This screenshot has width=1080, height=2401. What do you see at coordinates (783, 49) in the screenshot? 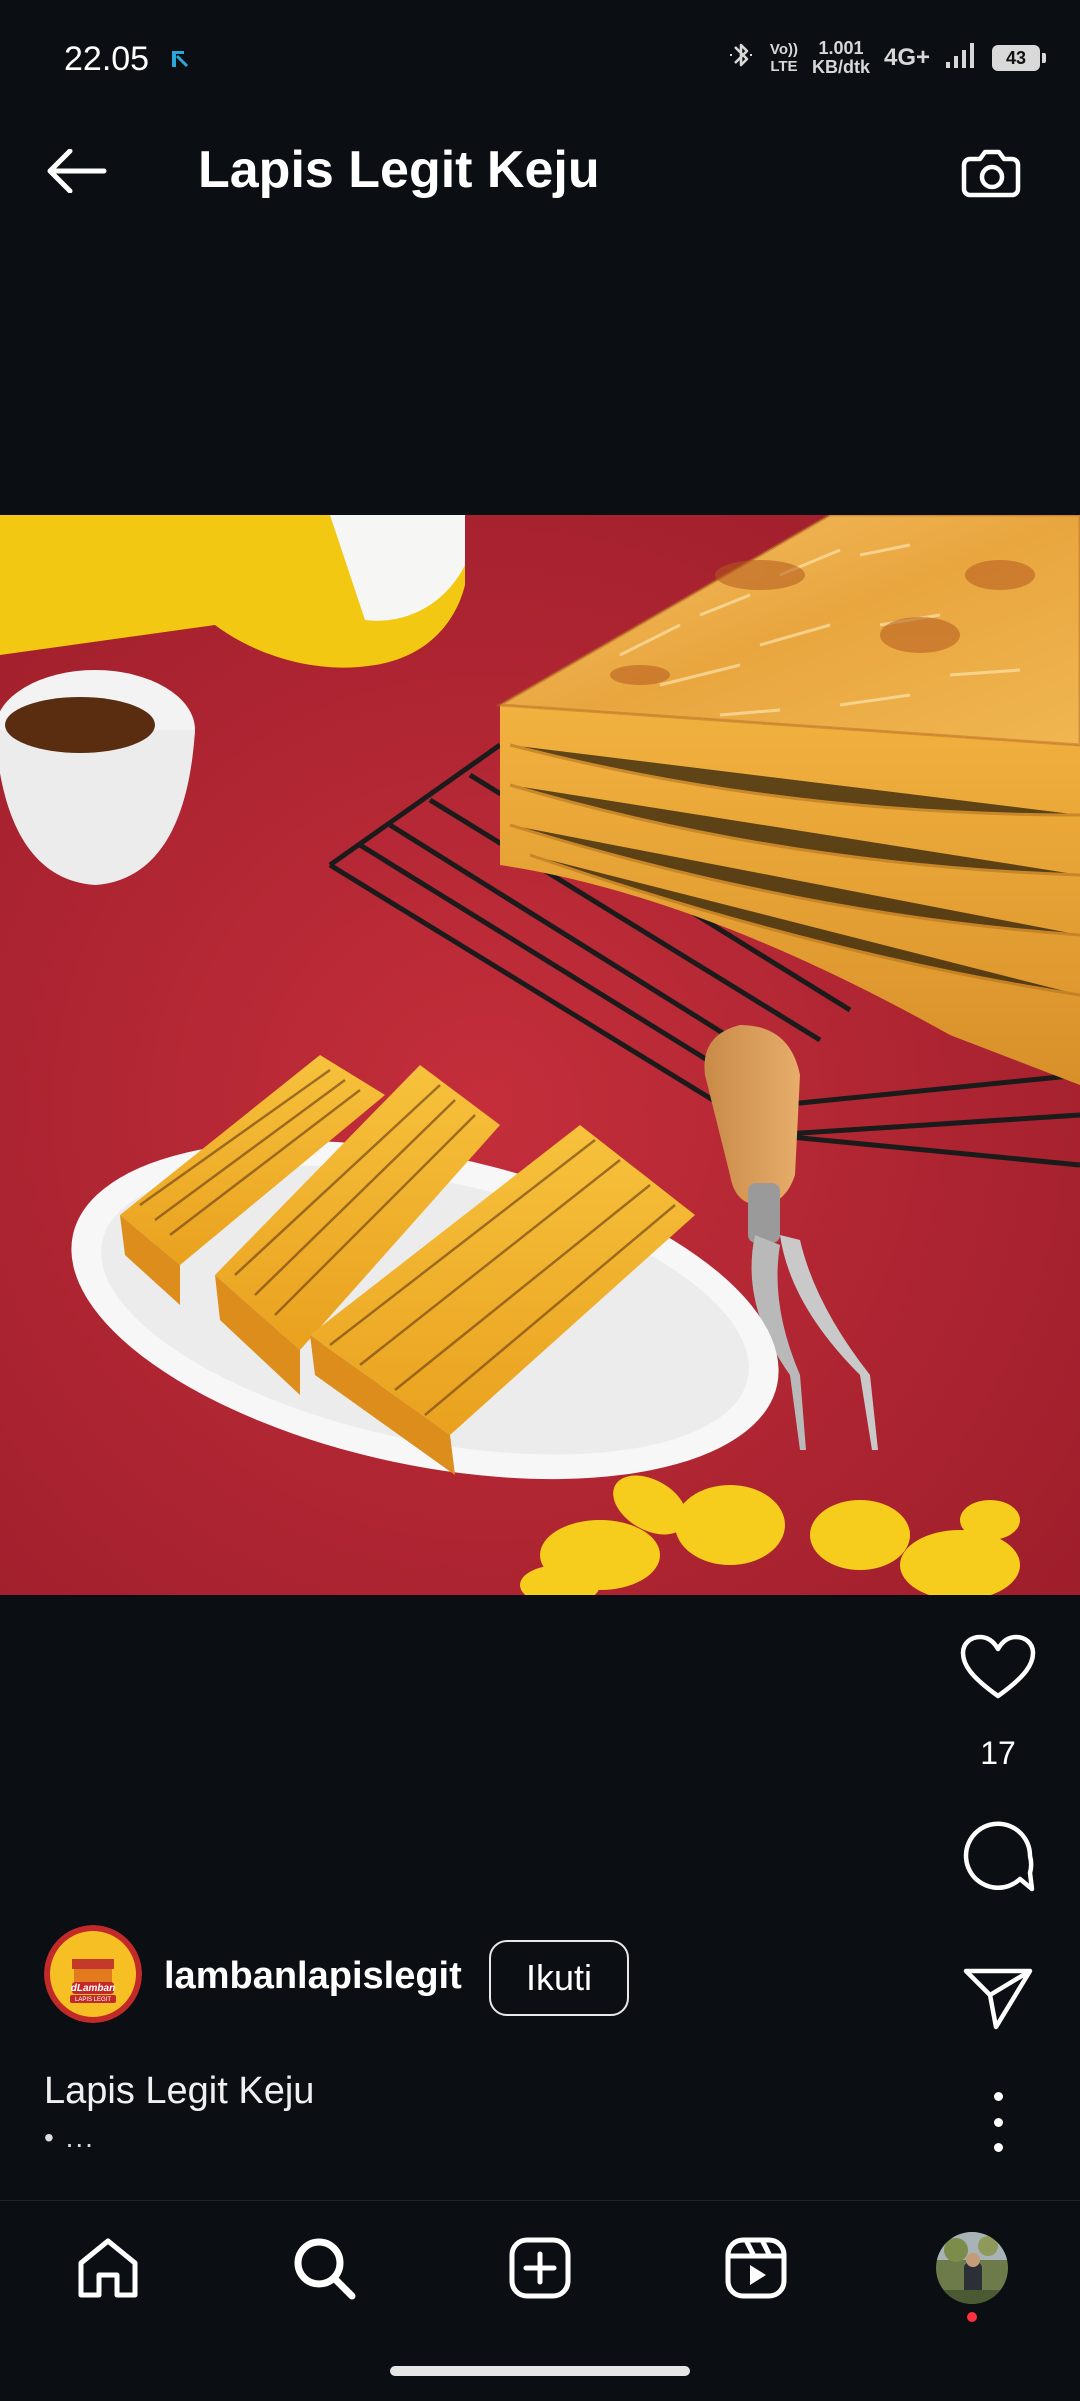
I see `volte-line1: Vo))` at bounding box center [783, 49].